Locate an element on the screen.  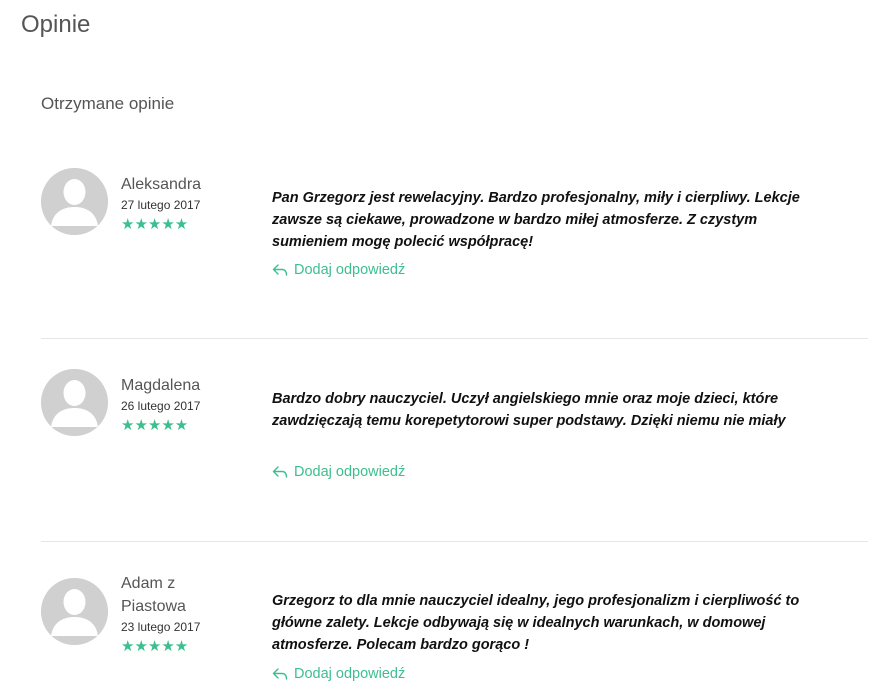
review-date: 23 lutego 2017 is located at coordinates (161, 627).